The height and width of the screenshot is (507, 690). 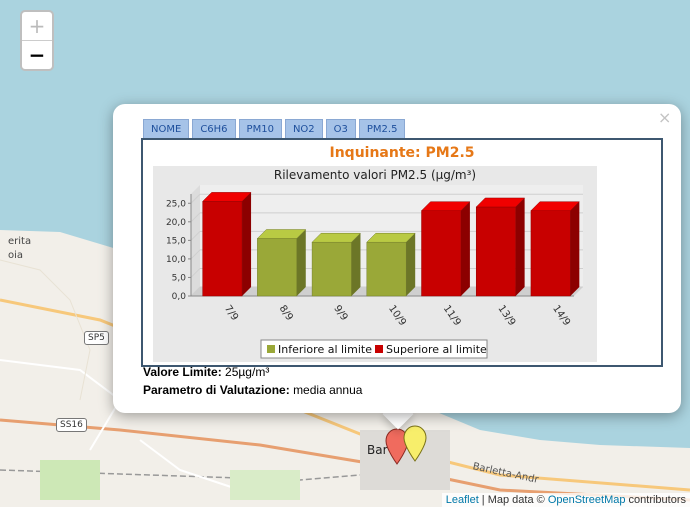 What do you see at coordinates (176, 204) in the screenshot?
I see `y-tick-label: 25,0` at bounding box center [176, 204].